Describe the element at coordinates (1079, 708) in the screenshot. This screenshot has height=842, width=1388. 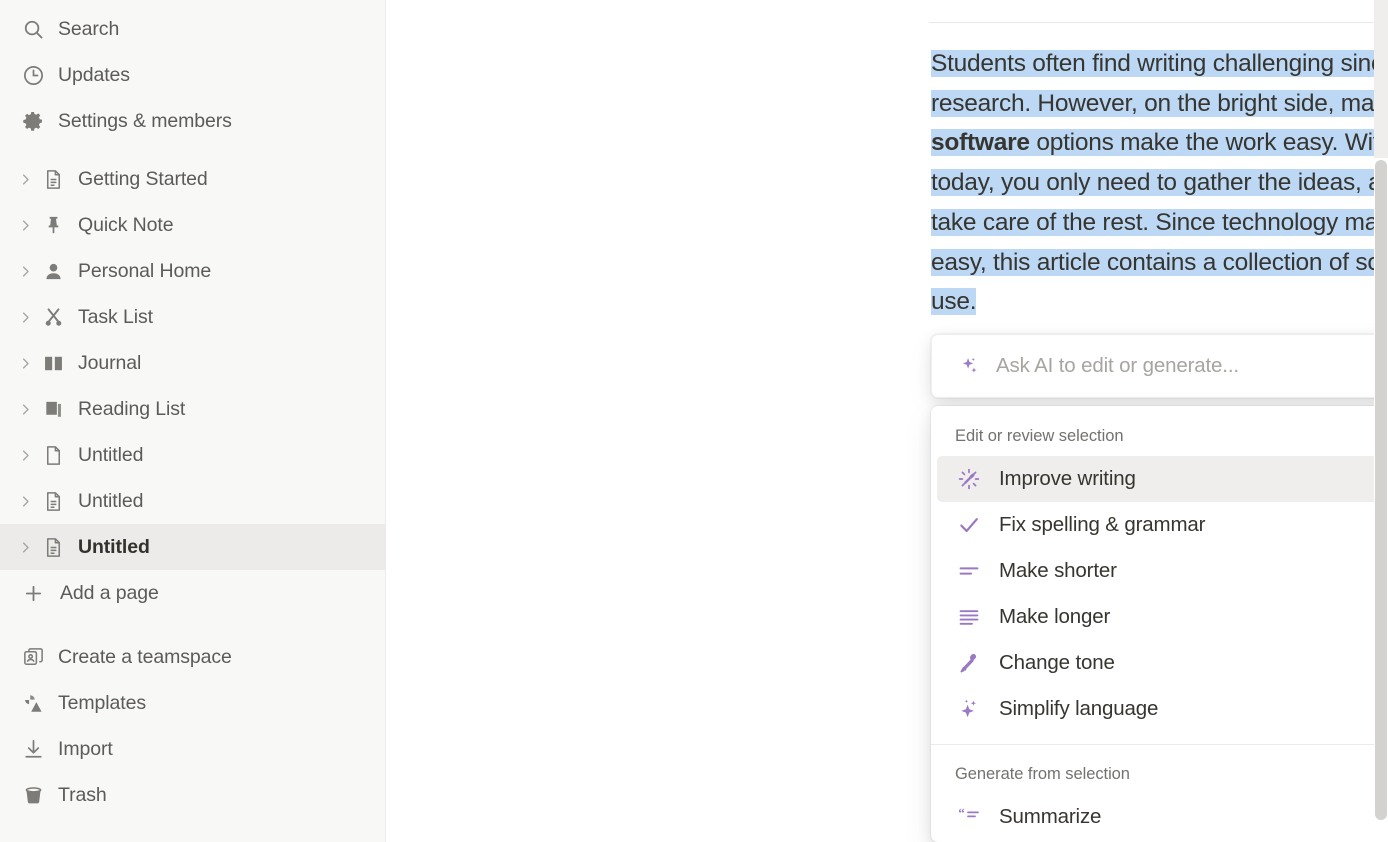
I see `menu-item-label: Simplify language` at that location.